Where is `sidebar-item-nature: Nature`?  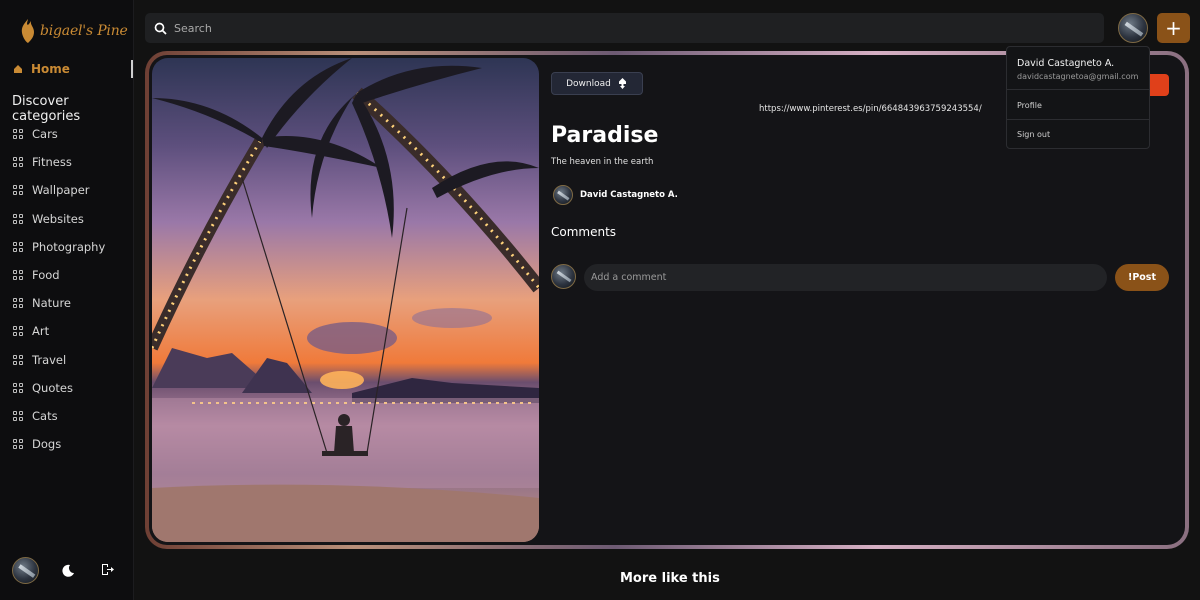
sidebar-item-nature: Nature is located at coordinates (59, 303).